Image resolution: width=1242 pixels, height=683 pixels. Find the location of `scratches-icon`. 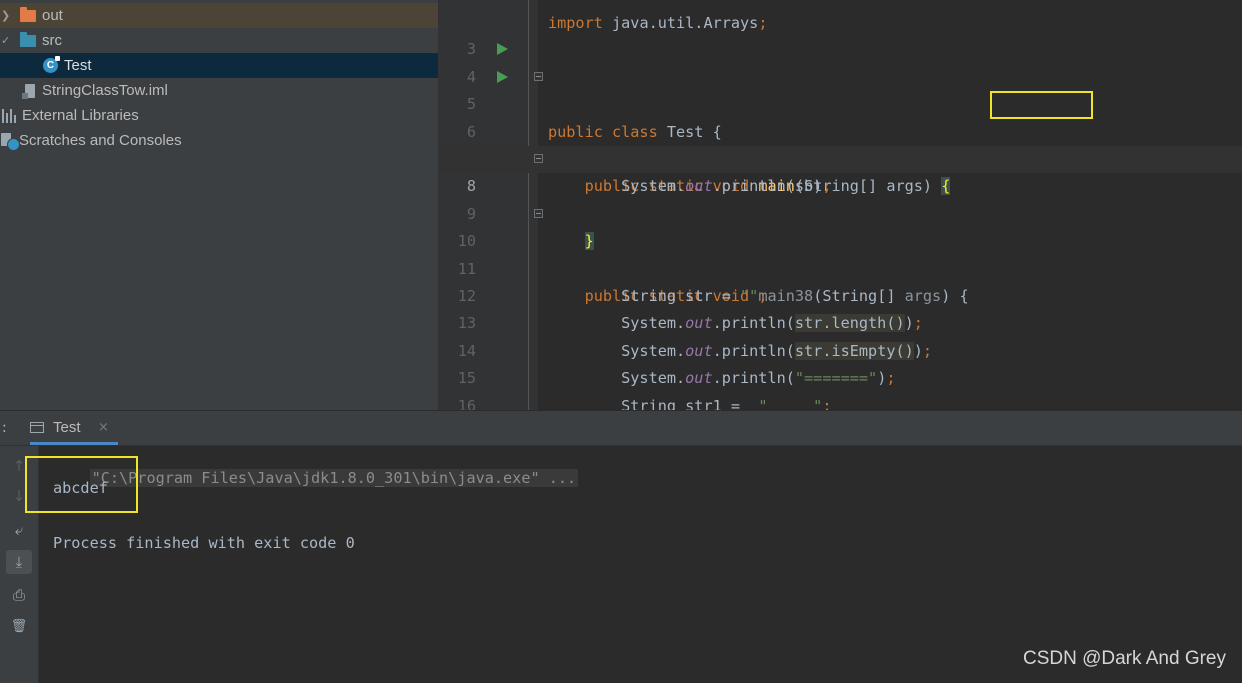

scratches-icon is located at coordinates (10, 141).